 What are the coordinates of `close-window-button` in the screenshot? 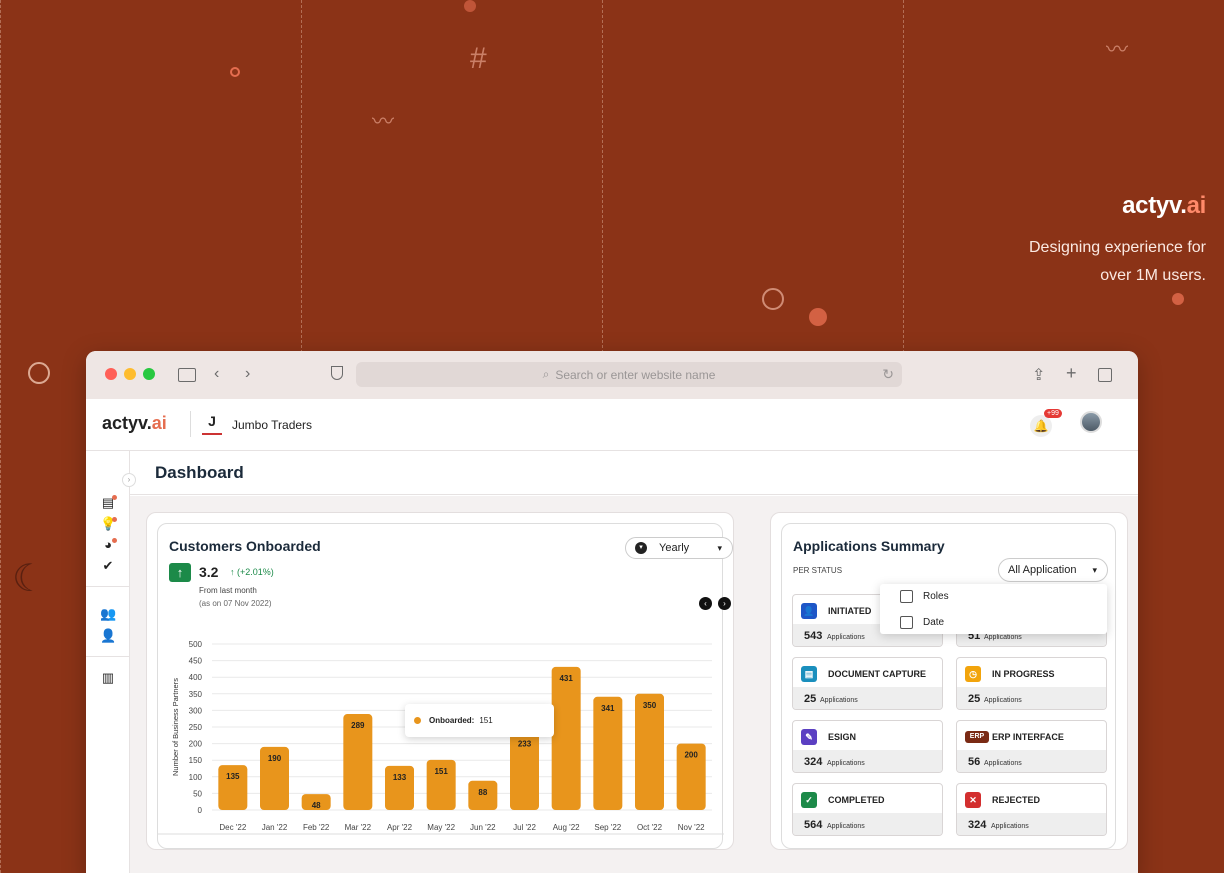 It's located at (111, 374).